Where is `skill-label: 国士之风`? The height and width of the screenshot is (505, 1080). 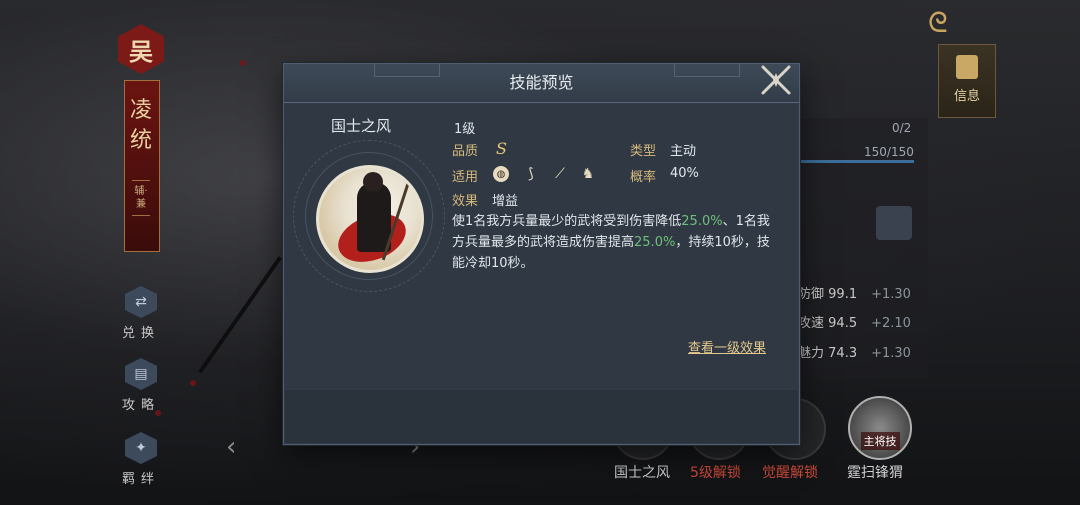 skill-label: 国士之风 is located at coordinates (642, 473).